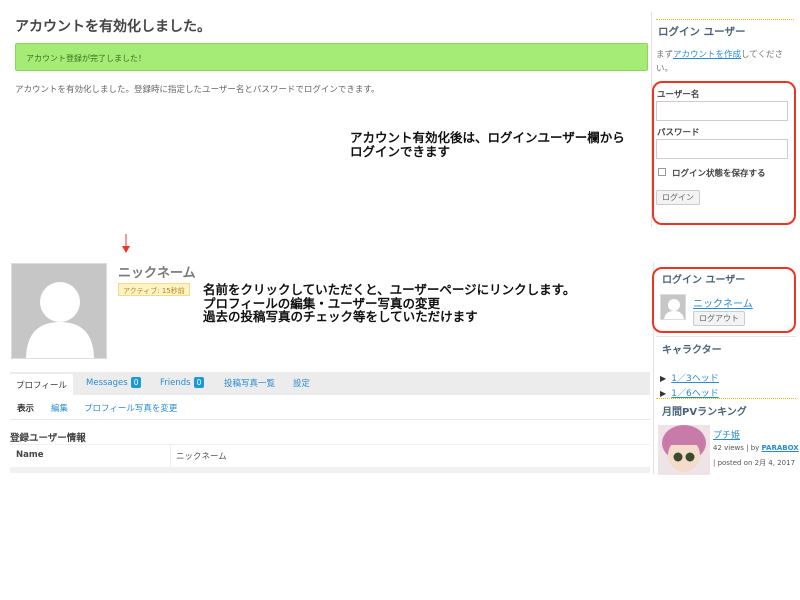 The image size is (800, 600). What do you see at coordinates (330, 419) in the screenshot?
I see `subtab-divider` at bounding box center [330, 419].